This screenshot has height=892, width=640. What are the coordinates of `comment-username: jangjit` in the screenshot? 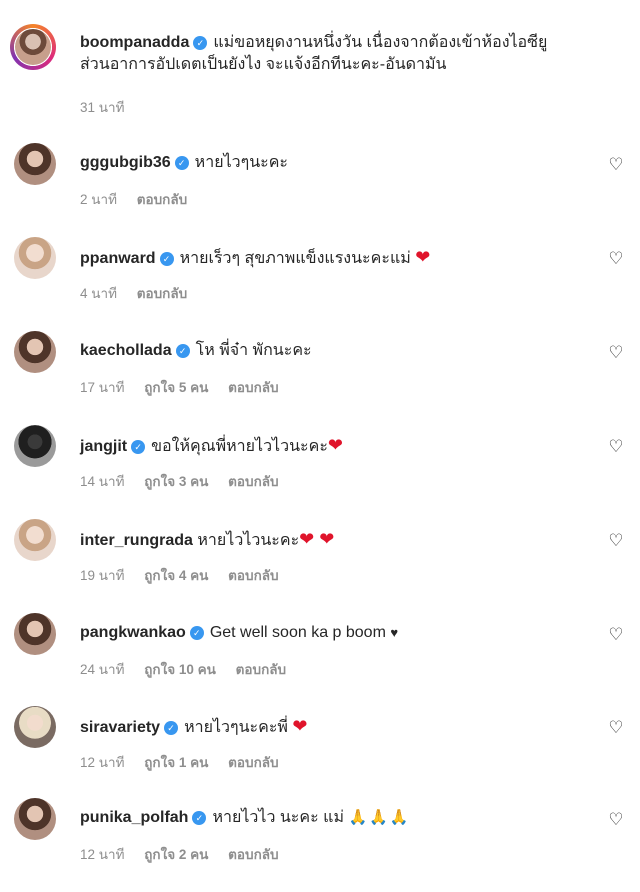 It's located at (103, 446).